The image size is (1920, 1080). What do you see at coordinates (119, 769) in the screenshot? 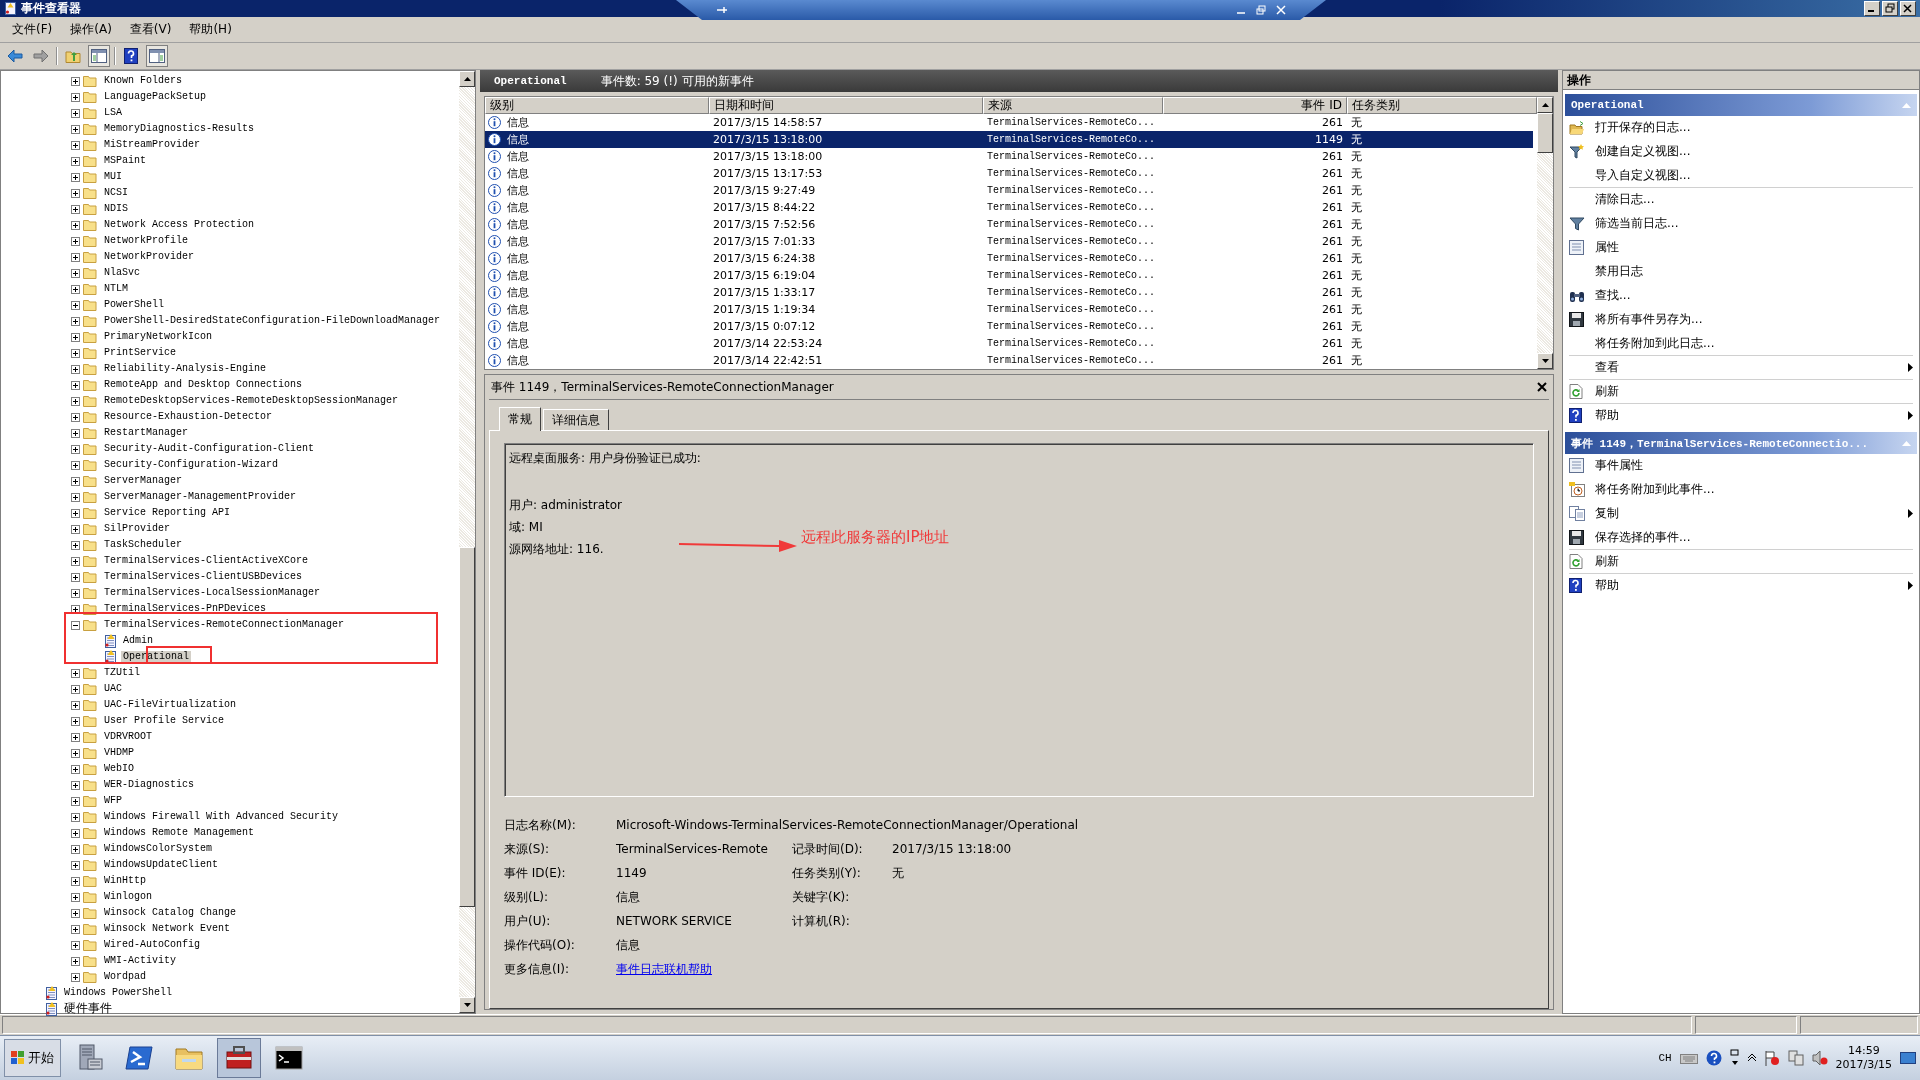
I see `tree-item: WebIO` at bounding box center [119, 769].